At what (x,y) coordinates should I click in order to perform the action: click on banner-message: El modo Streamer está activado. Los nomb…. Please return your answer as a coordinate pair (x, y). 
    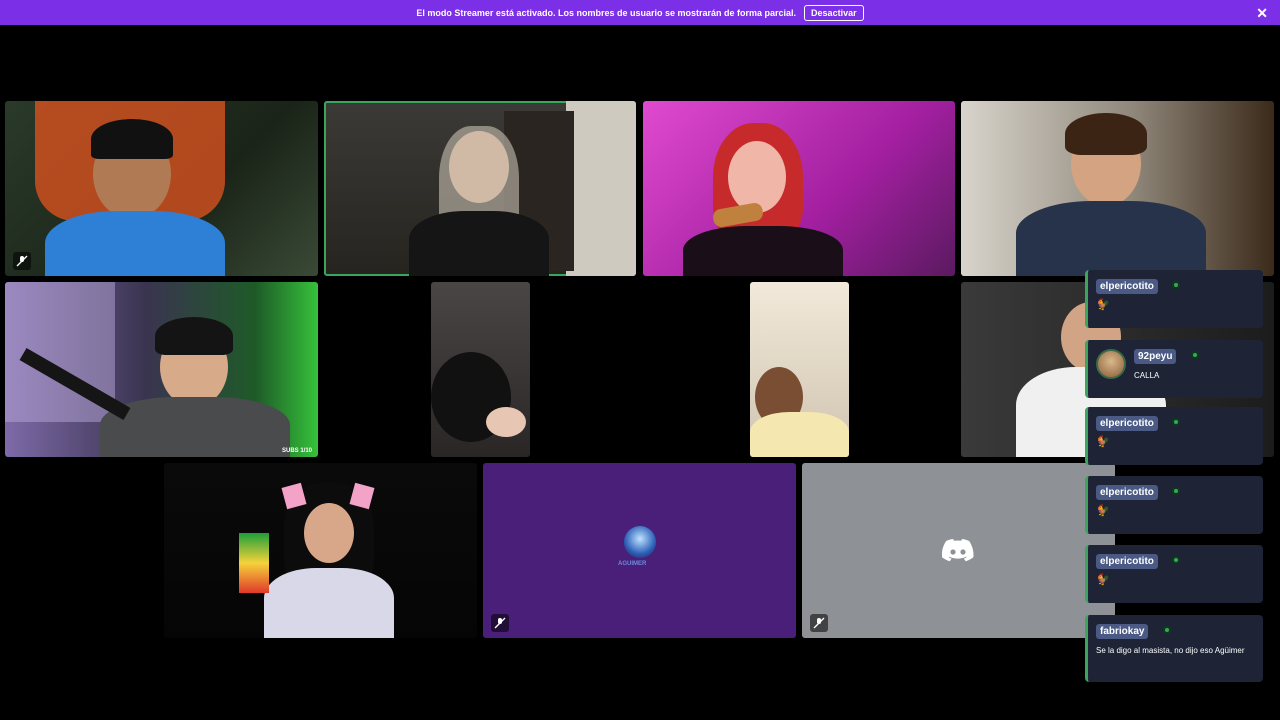
    Looking at the image, I should click on (606, 12).